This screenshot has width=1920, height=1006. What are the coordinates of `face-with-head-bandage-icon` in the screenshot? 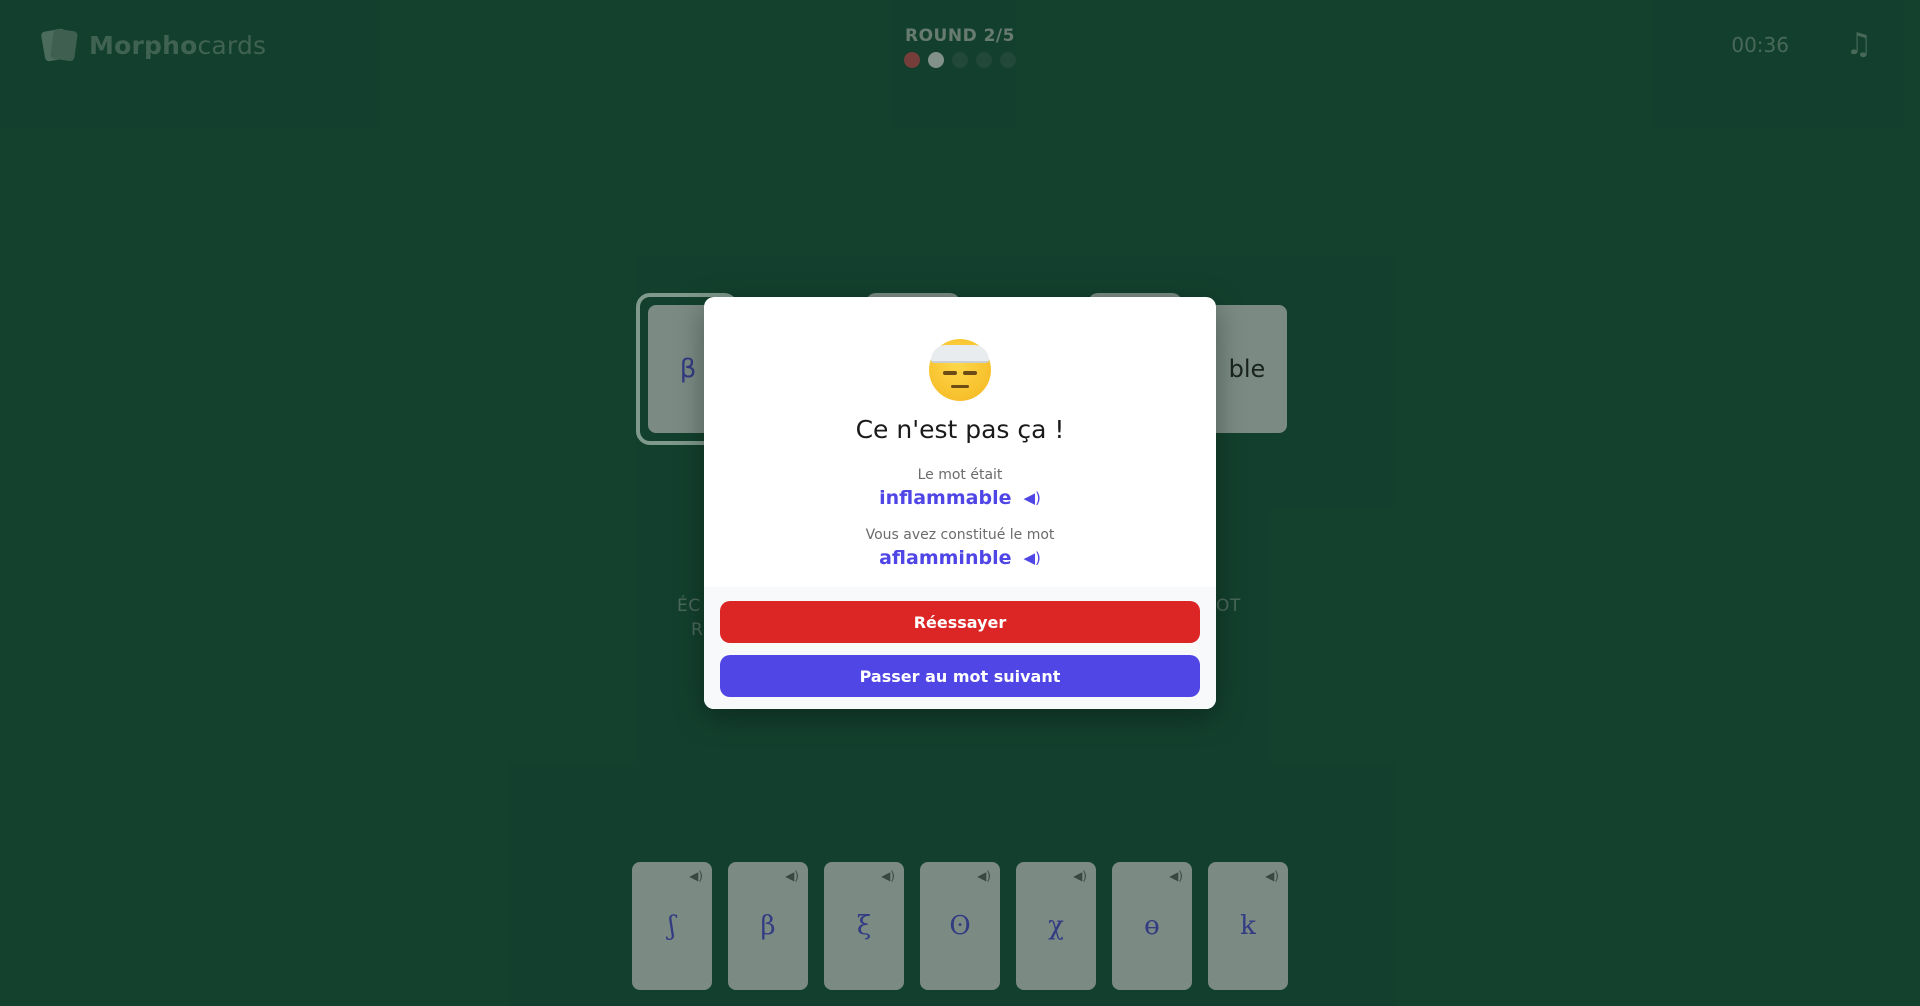 It's located at (960, 370).